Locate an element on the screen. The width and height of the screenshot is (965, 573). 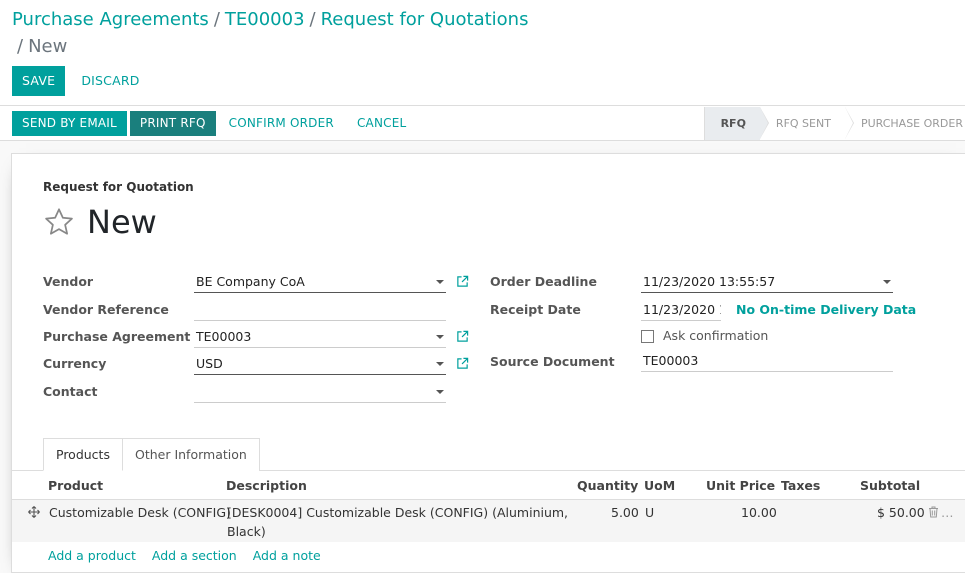
col-taxes: Taxes is located at coordinates (800, 485).